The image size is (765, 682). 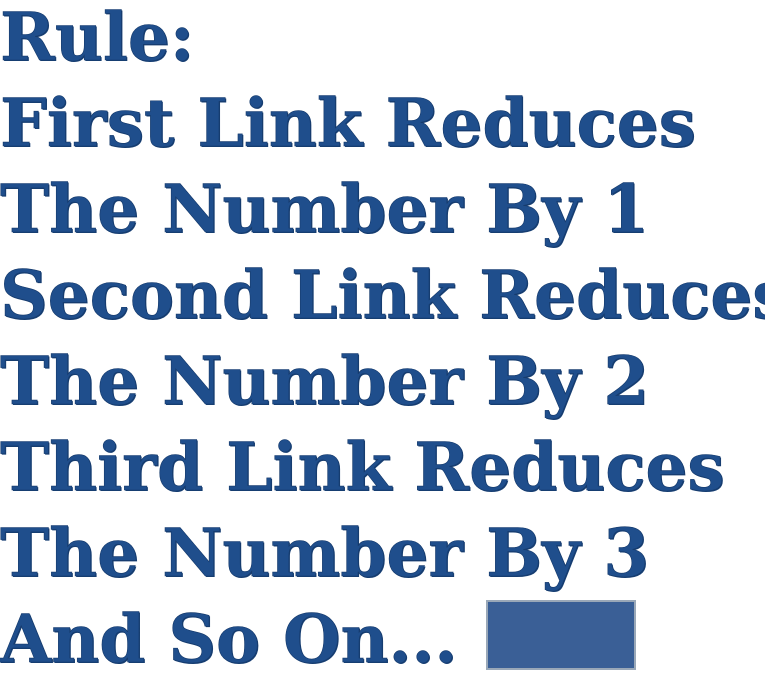 I want to click on rule-line-first-link: First Link Reduces, so click(x=348, y=123).